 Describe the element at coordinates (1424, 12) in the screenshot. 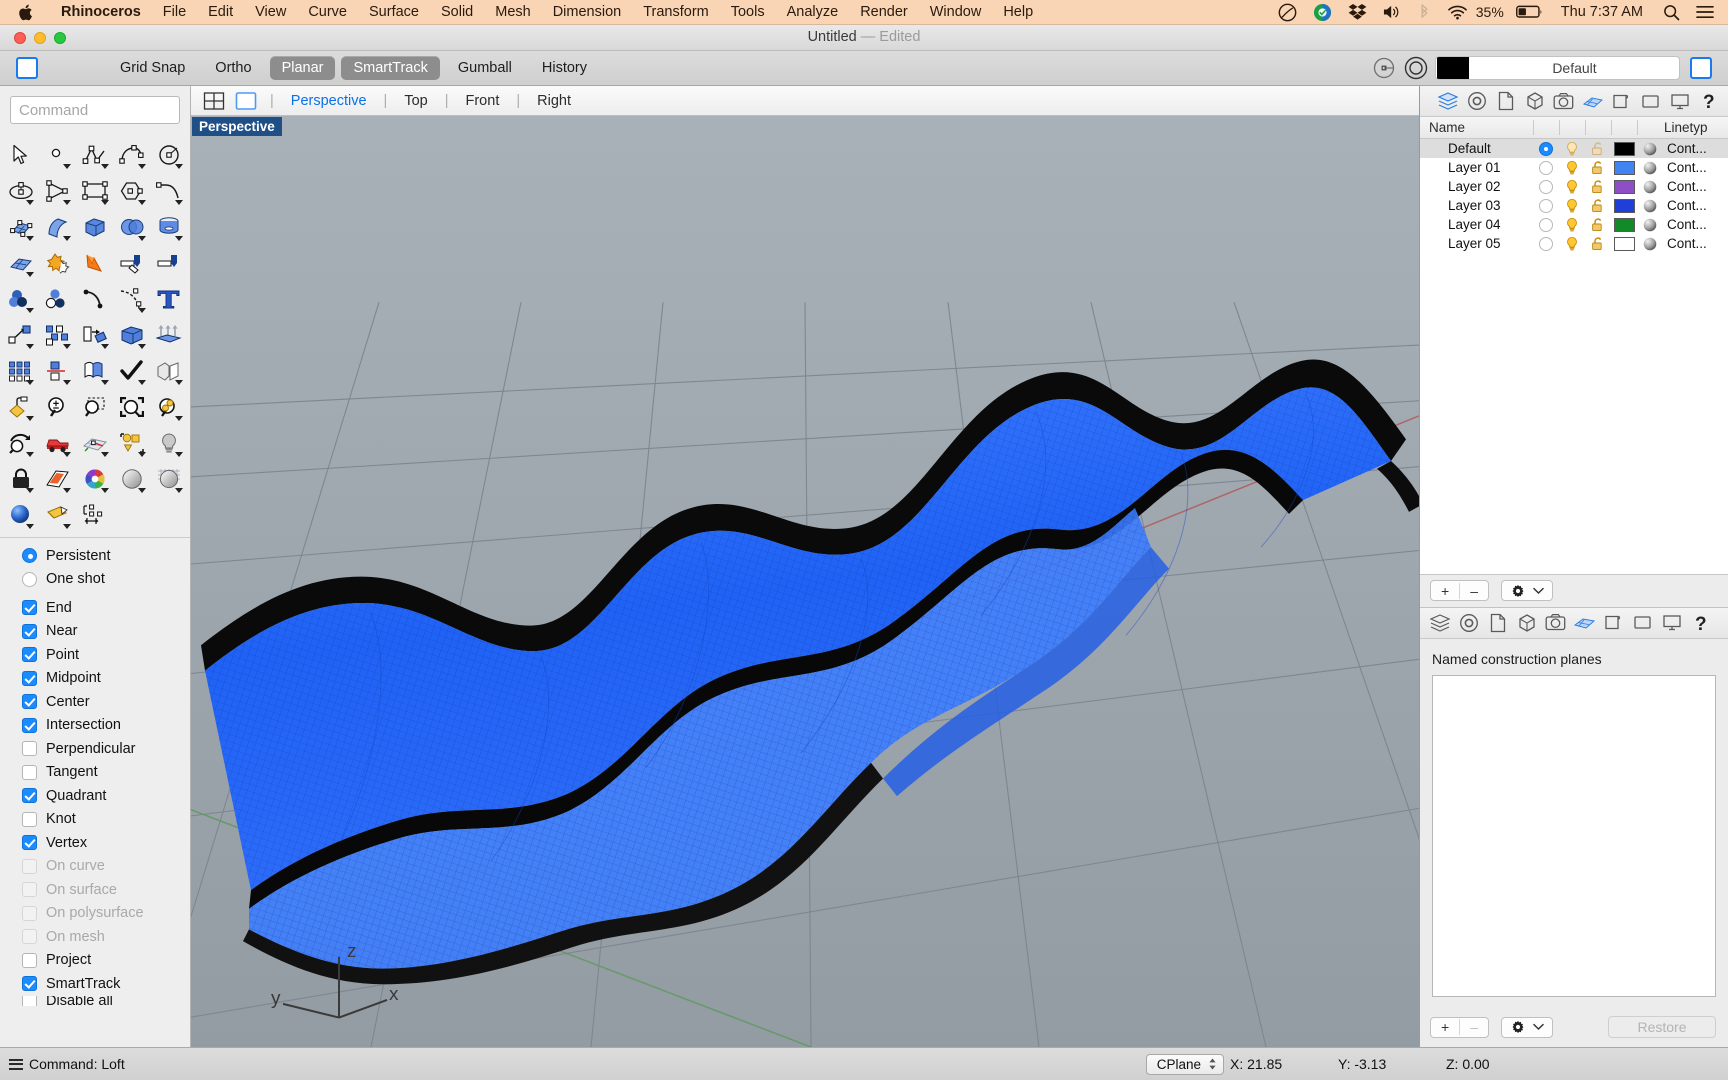

I see `bluetooth-icon` at that location.